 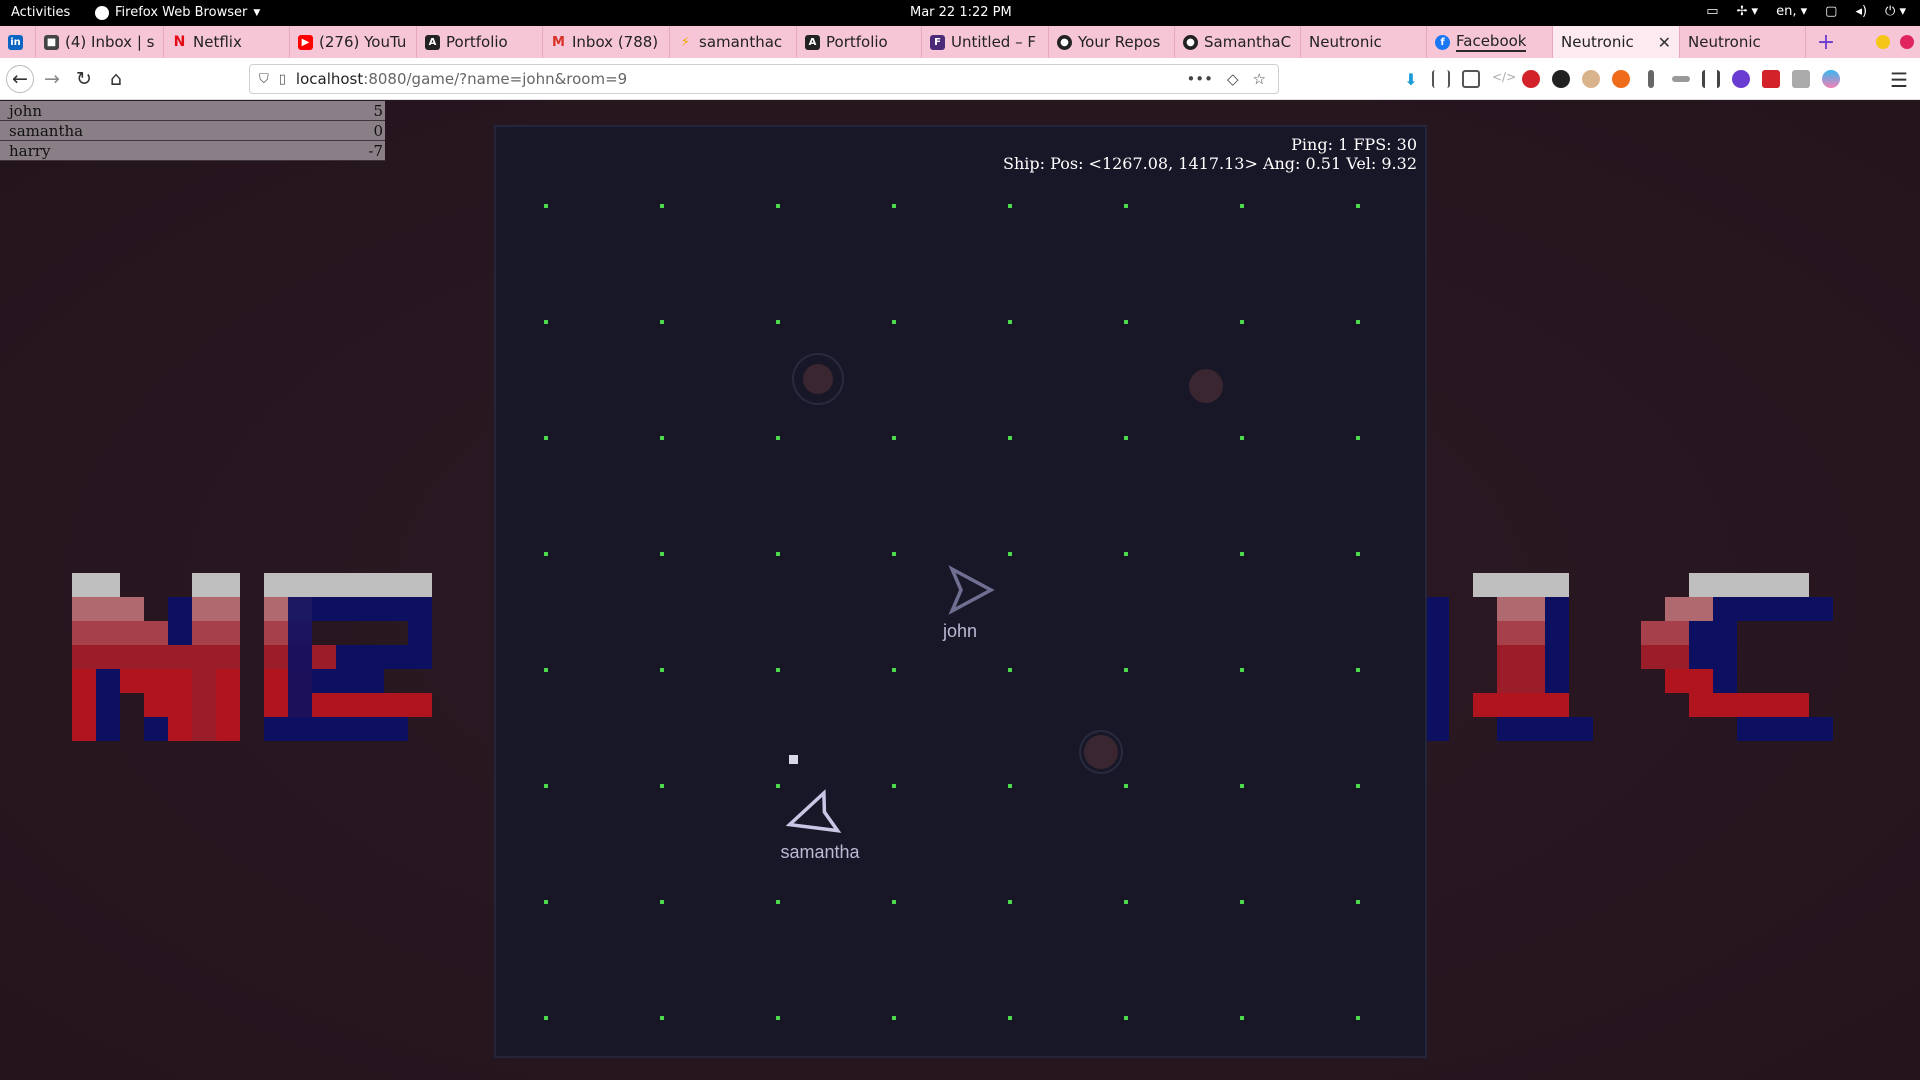 I want to click on forward-button: →, so click(x=52, y=79).